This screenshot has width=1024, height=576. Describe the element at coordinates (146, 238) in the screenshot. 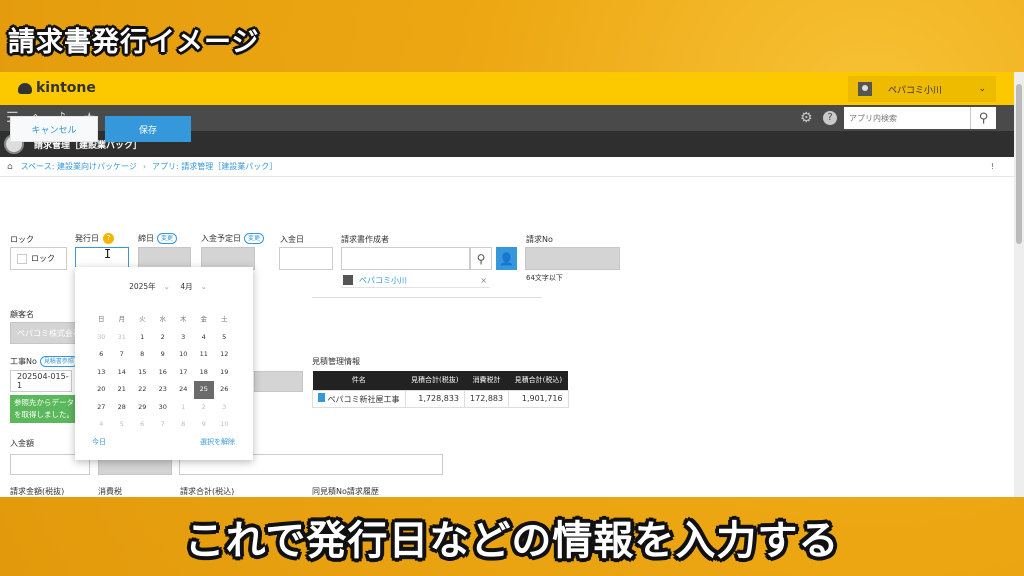

I see `close-date-label: 締日` at that location.